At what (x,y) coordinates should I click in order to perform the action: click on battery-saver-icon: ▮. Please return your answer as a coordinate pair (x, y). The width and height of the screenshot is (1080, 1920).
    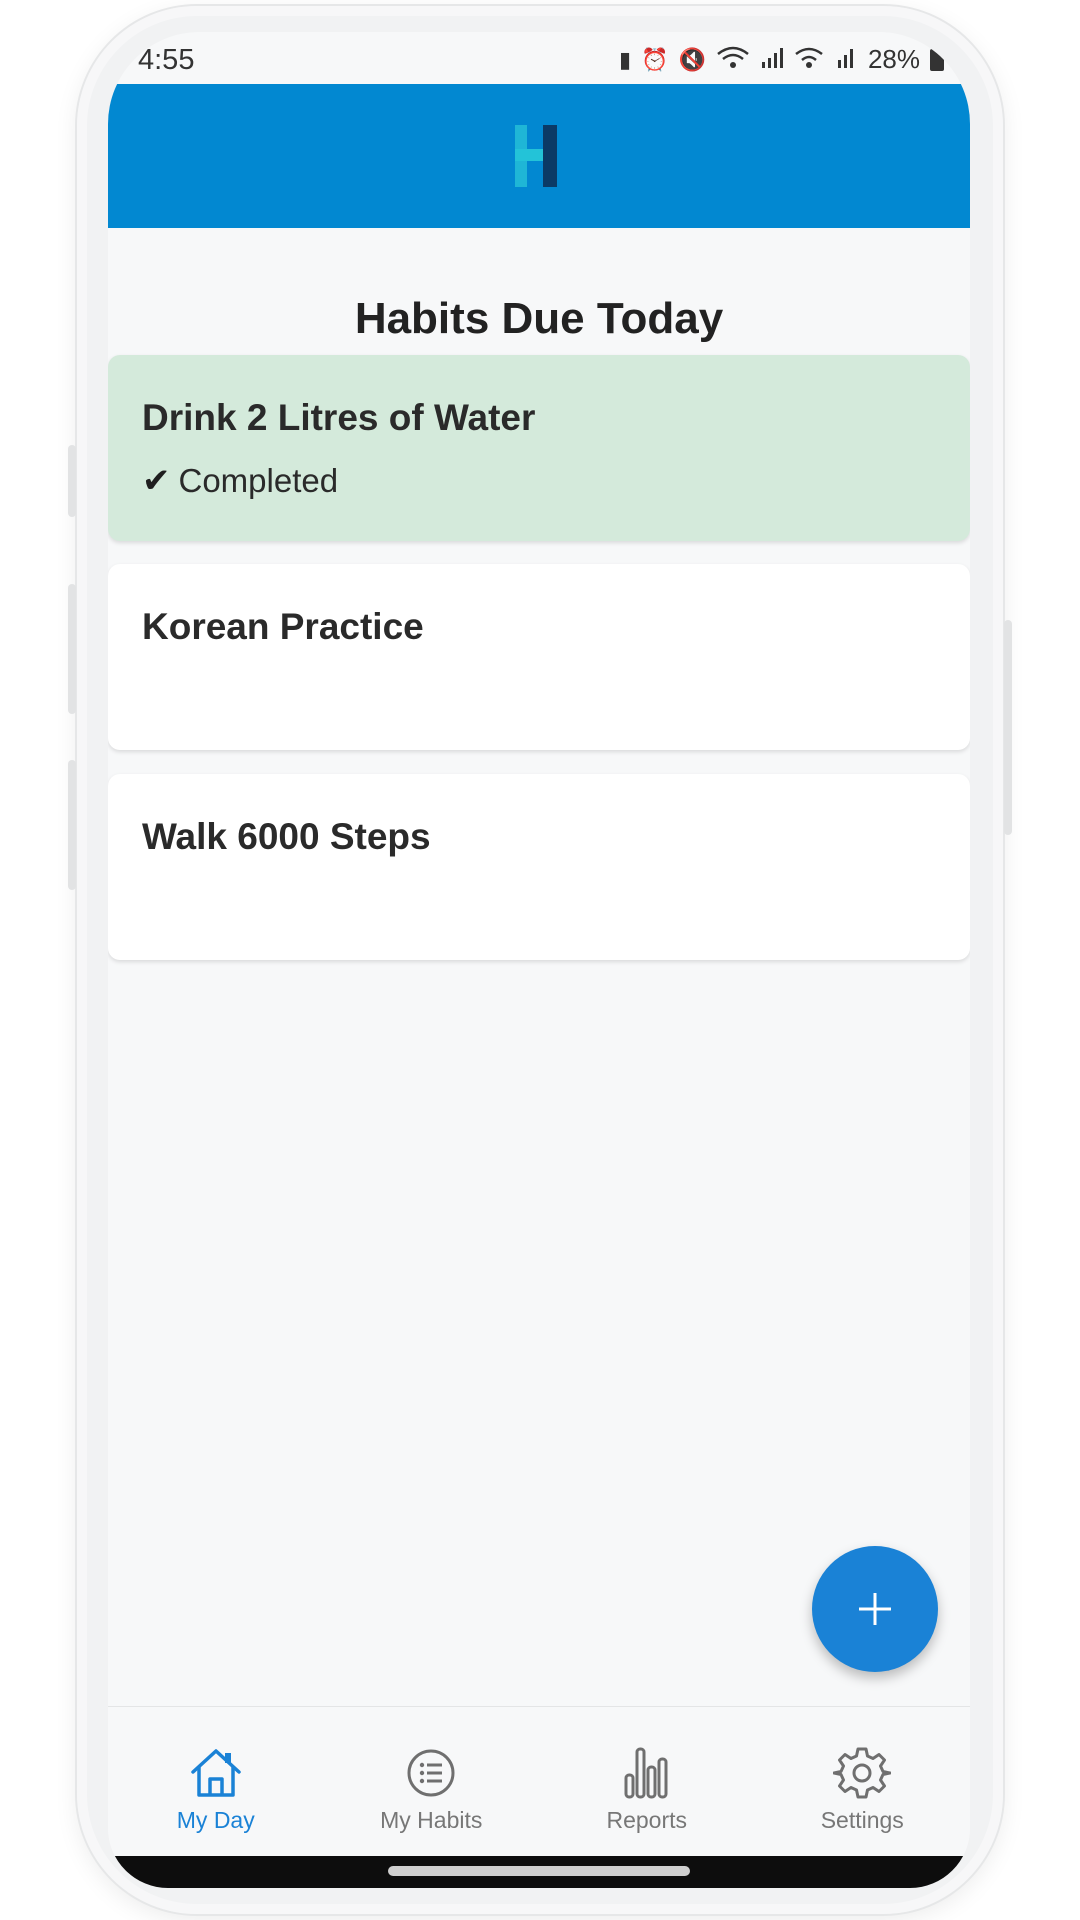
    Looking at the image, I should click on (625, 59).